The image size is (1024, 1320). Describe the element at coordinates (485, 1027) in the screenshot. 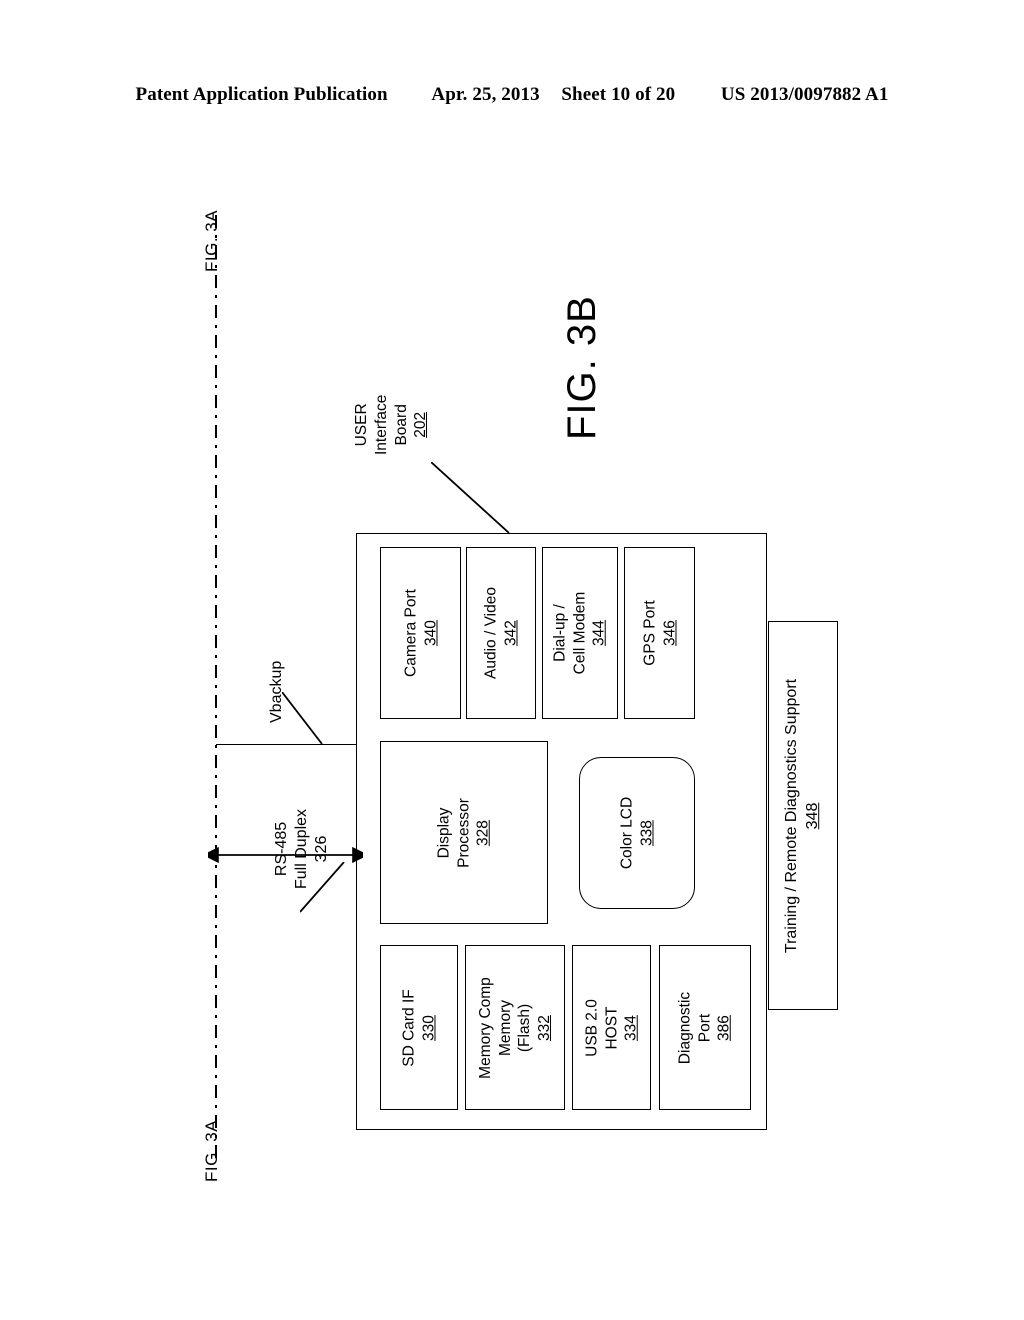

I see `module-flash-memory-label-line1: Memory Comp` at that location.